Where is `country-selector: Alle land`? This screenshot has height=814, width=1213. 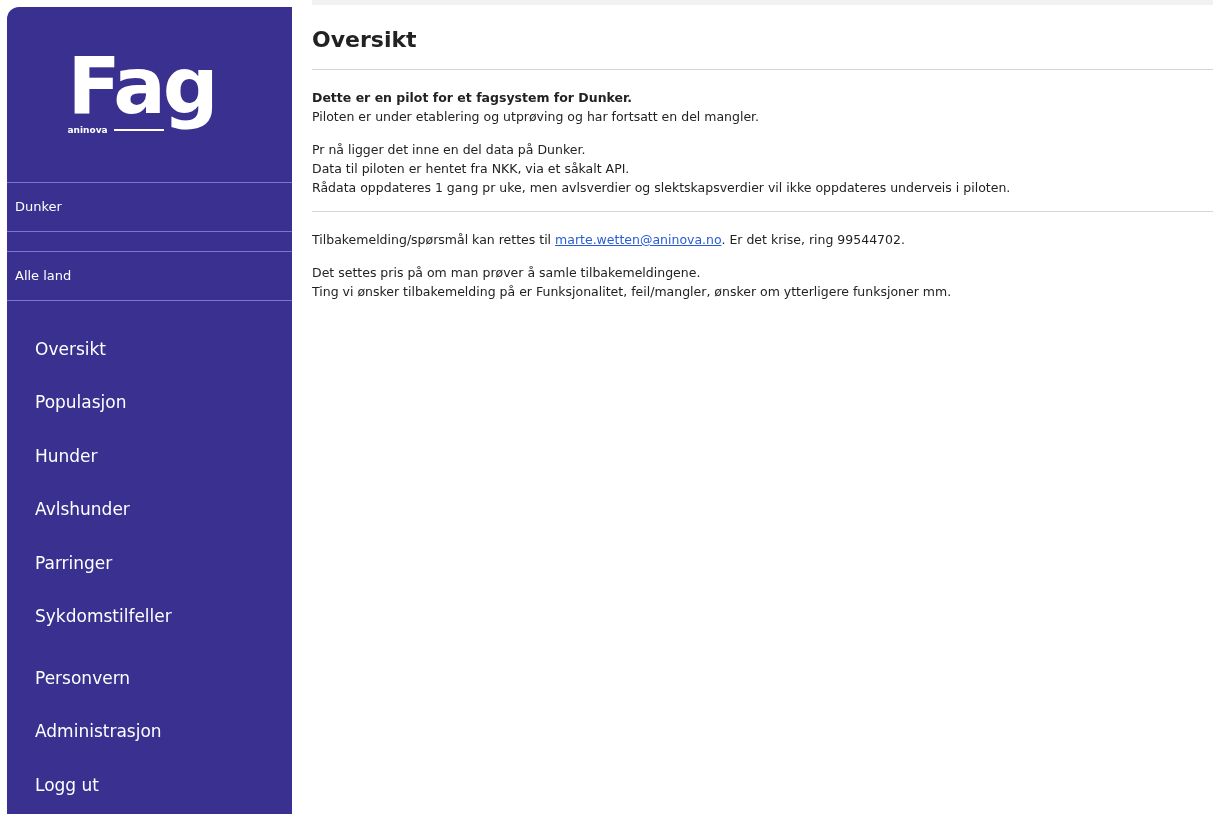 country-selector: Alle land is located at coordinates (149, 276).